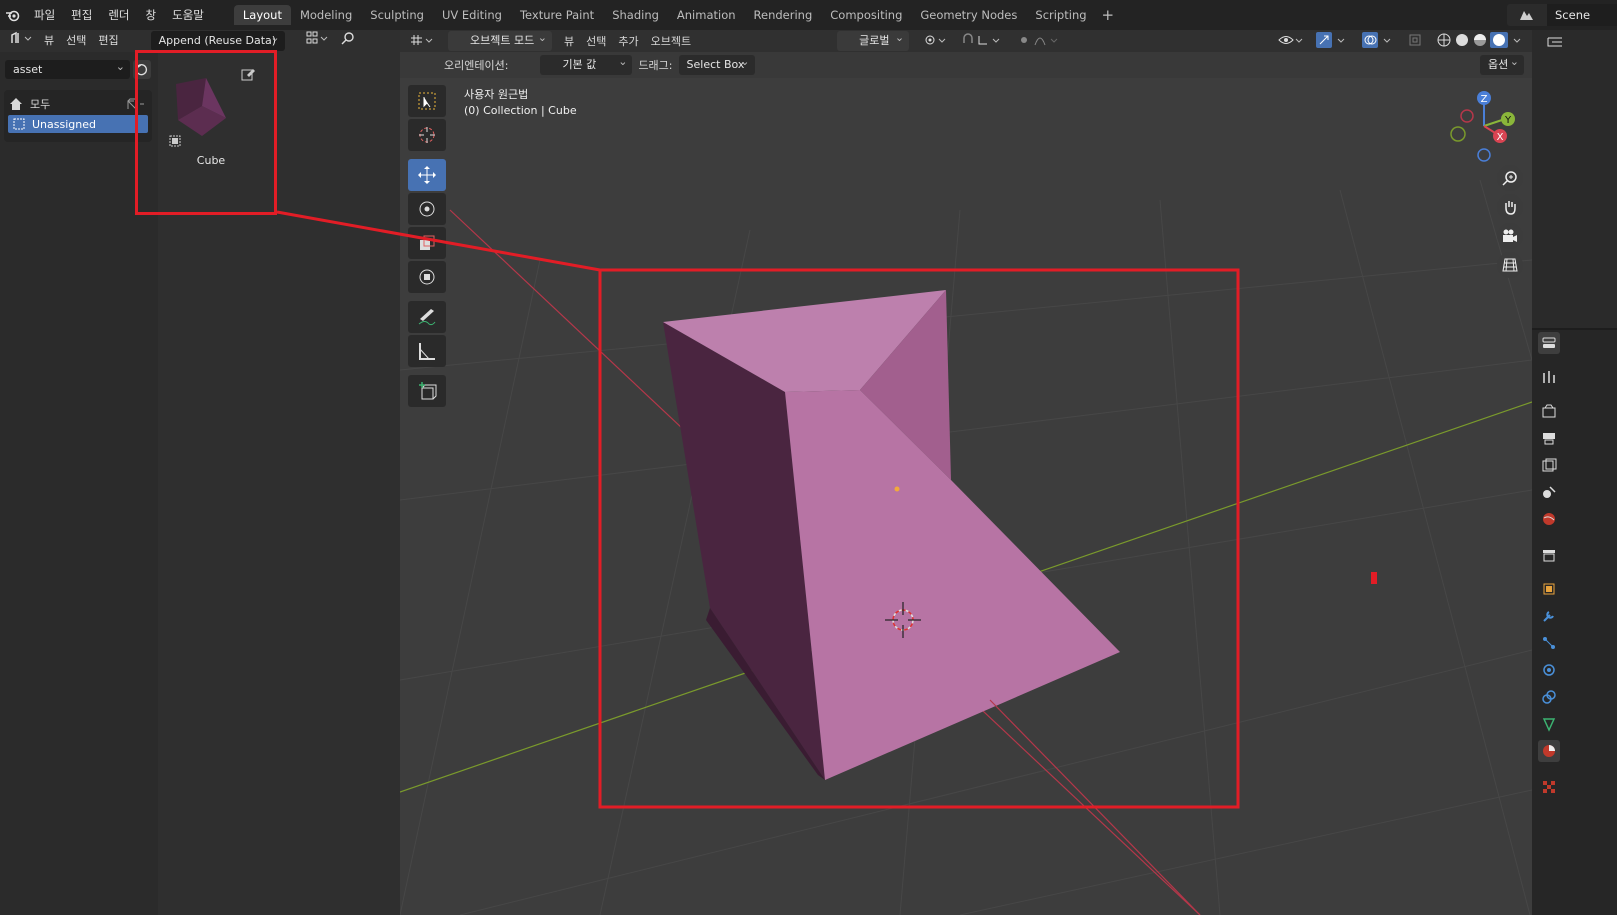 Image resolution: width=1617 pixels, height=915 pixels. Describe the element at coordinates (628, 41) in the screenshot. I see `menu-add: 추가` at that location.